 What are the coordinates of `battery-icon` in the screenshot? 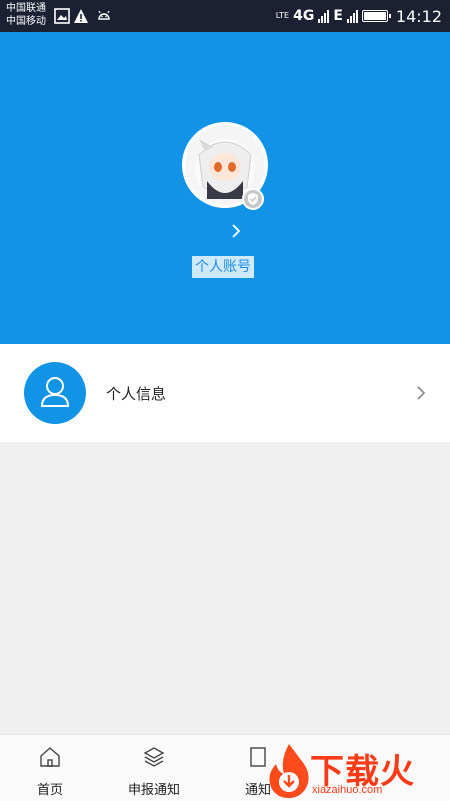 It's located at (376, 16).